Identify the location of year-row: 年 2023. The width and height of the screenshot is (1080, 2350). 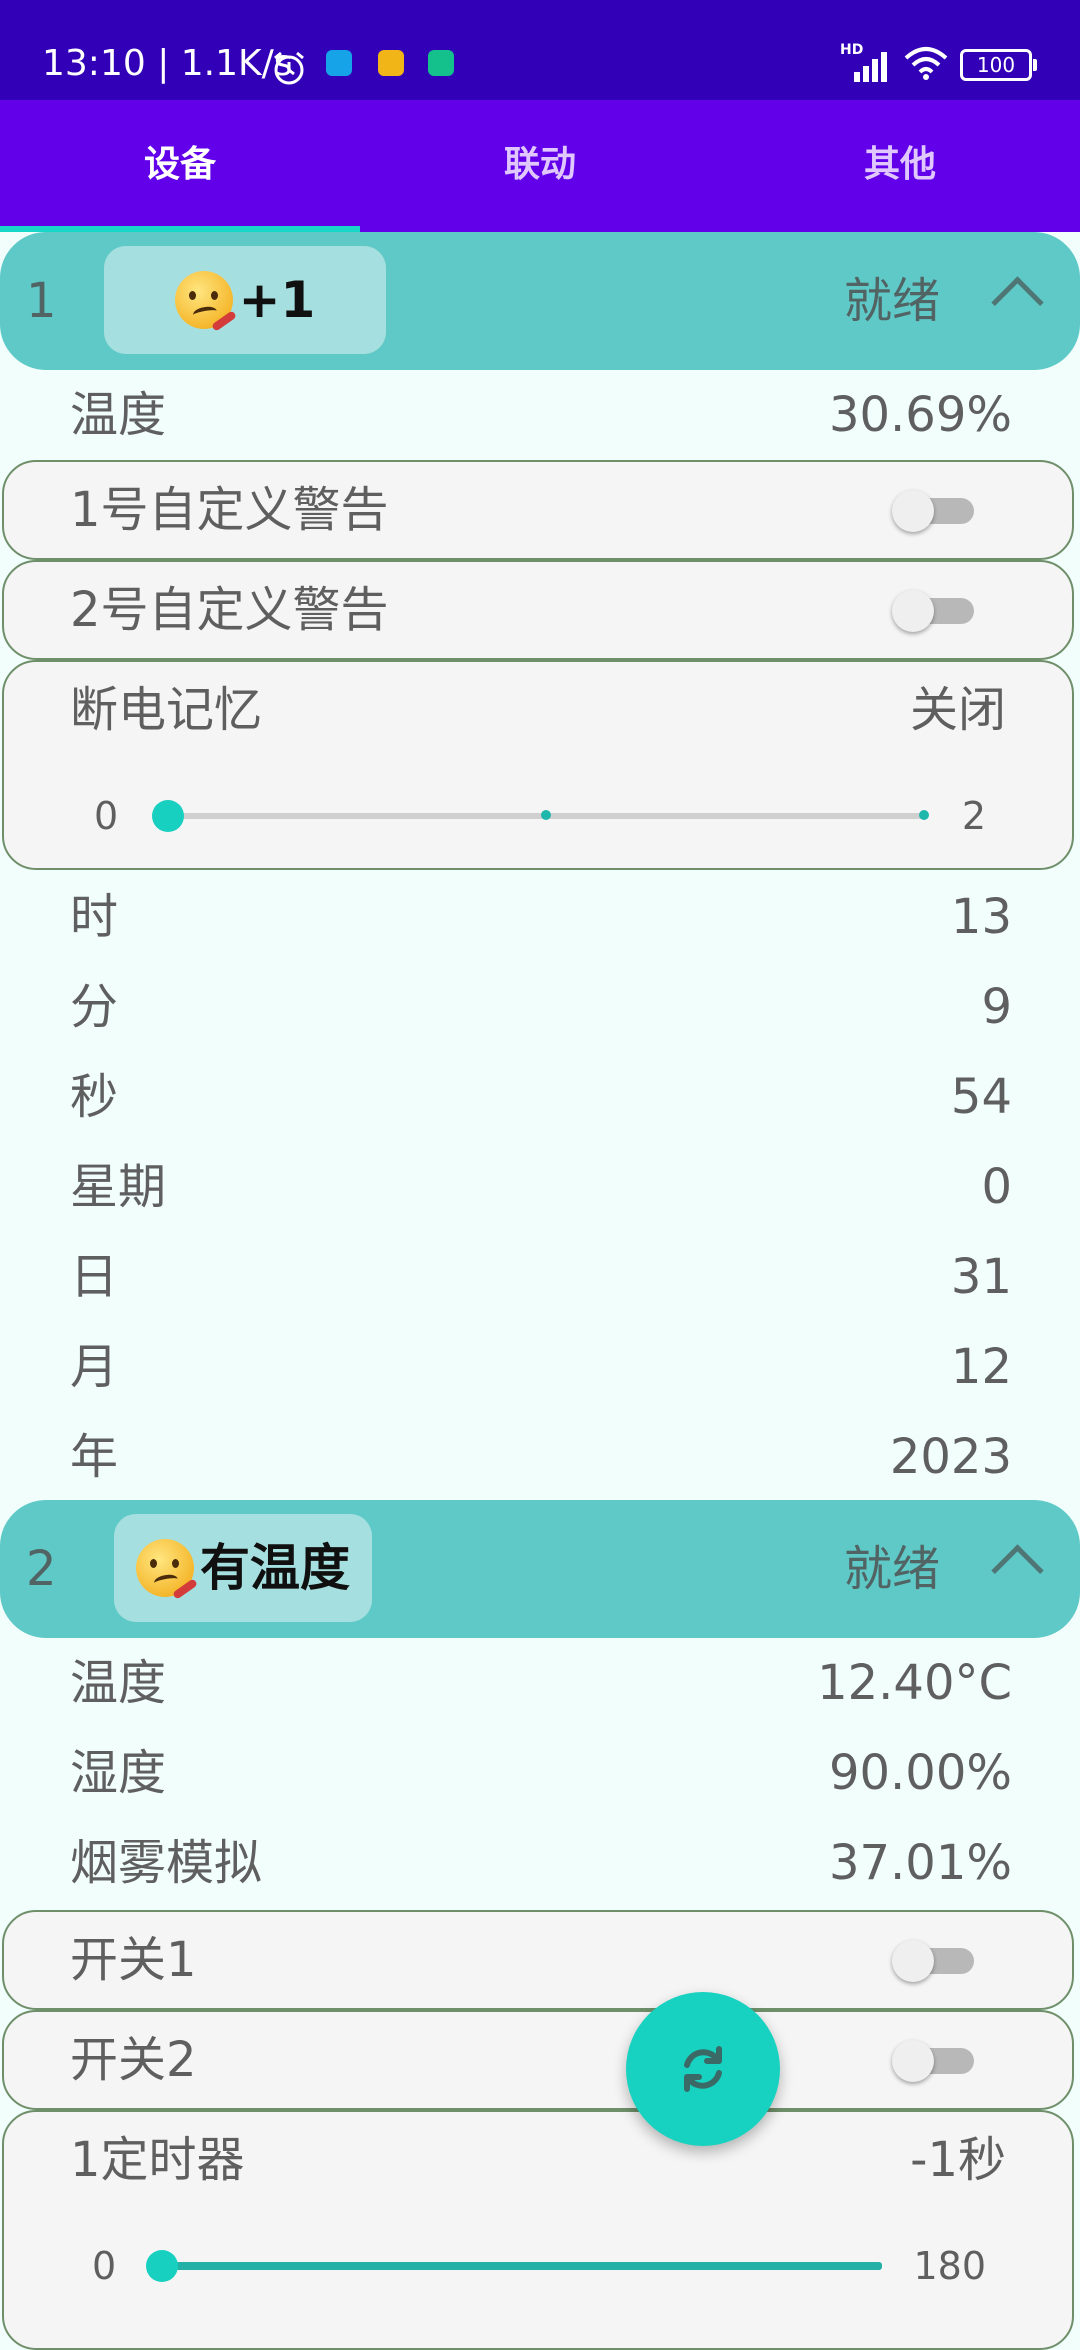
(541, 1457).